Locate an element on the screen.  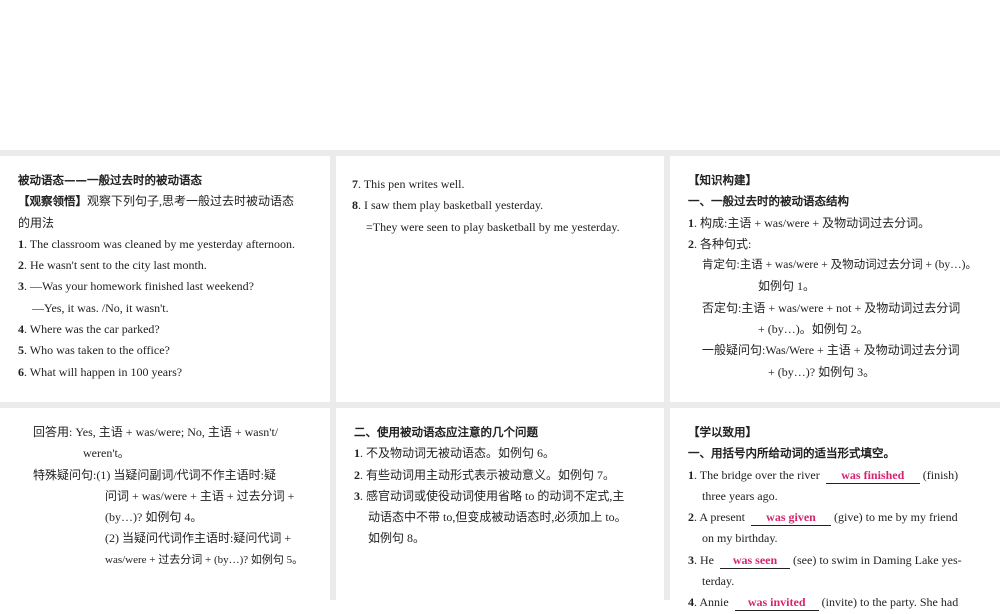
tag-practice: 【学以致用】 is located at coordinates (722, 432).